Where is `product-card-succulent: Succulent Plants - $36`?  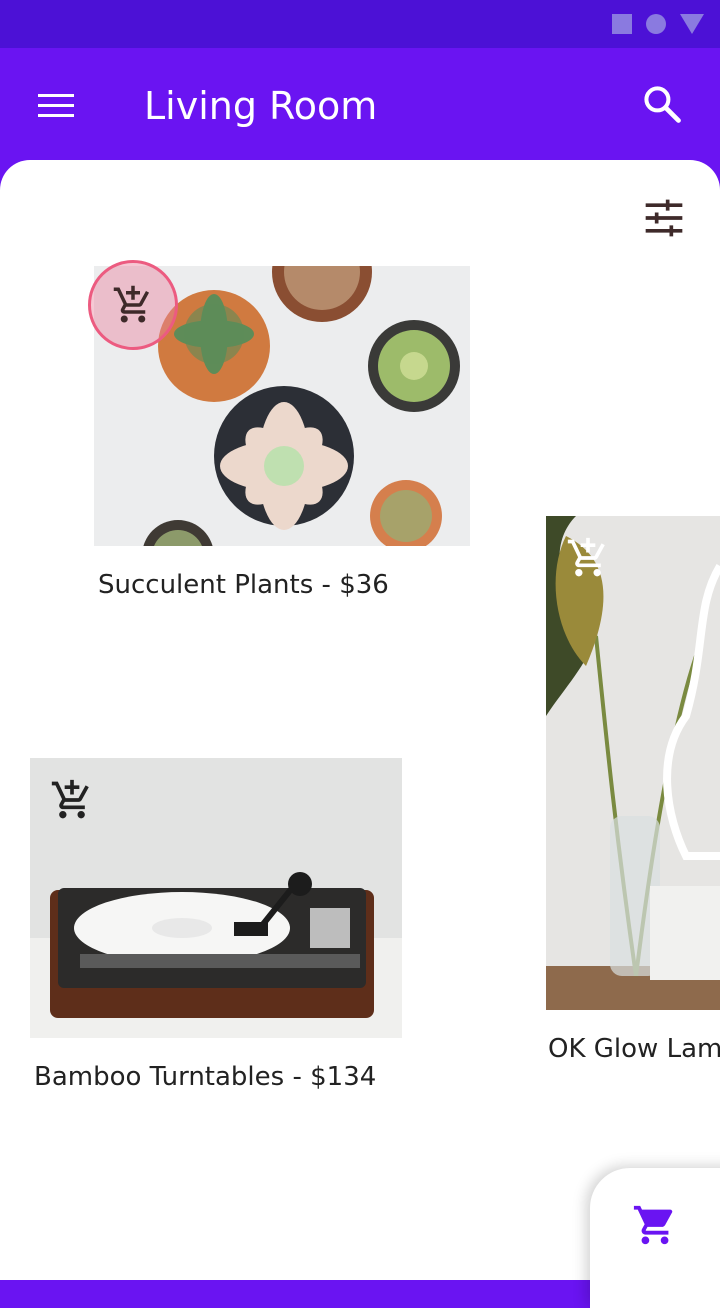 product-card-succulent: Succulent Plants - $36 is located at coordinates (279, 433).